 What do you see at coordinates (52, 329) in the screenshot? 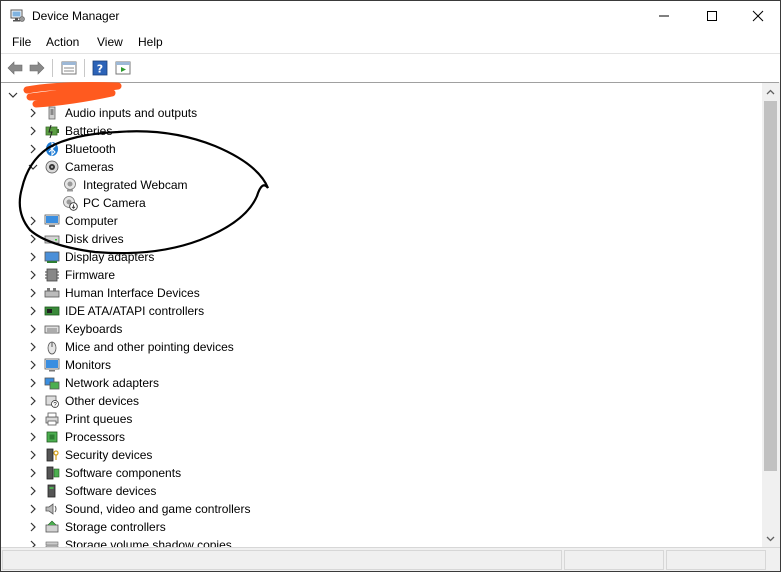
I see `keyboard-icon` at bounding box center [52, 329].